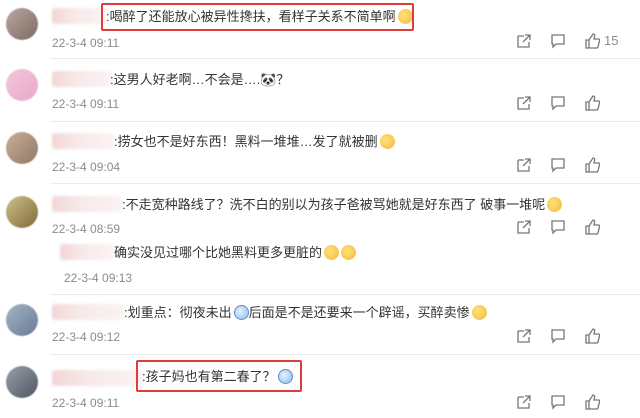 The width and height of the screenshot is (640, 418). I want to click on comment-text: :划重点：彻夜未出 后面是不是还要来一个辟谣，买醉卖惨, so click(305, 313).